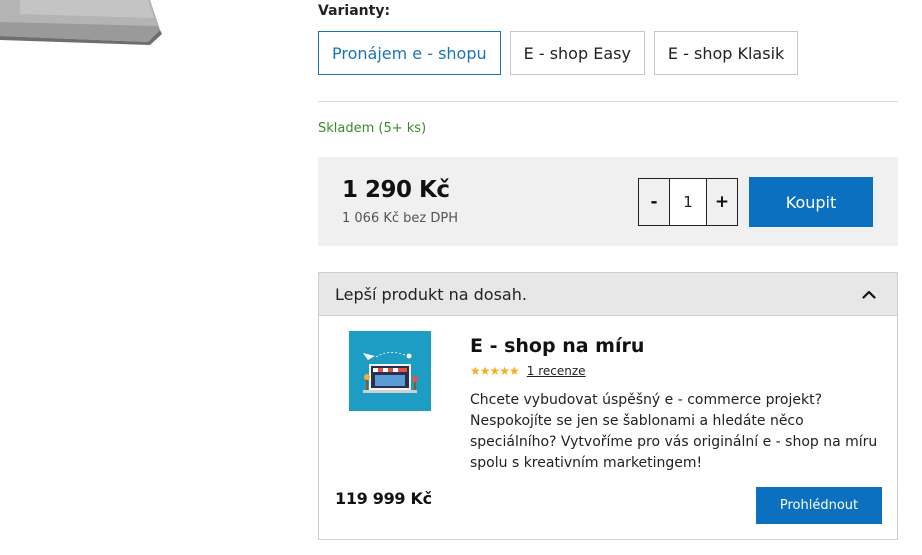 This screenshot has height=555, width=922. I want to click on quantity-stepper: - +, so click(688, 202).